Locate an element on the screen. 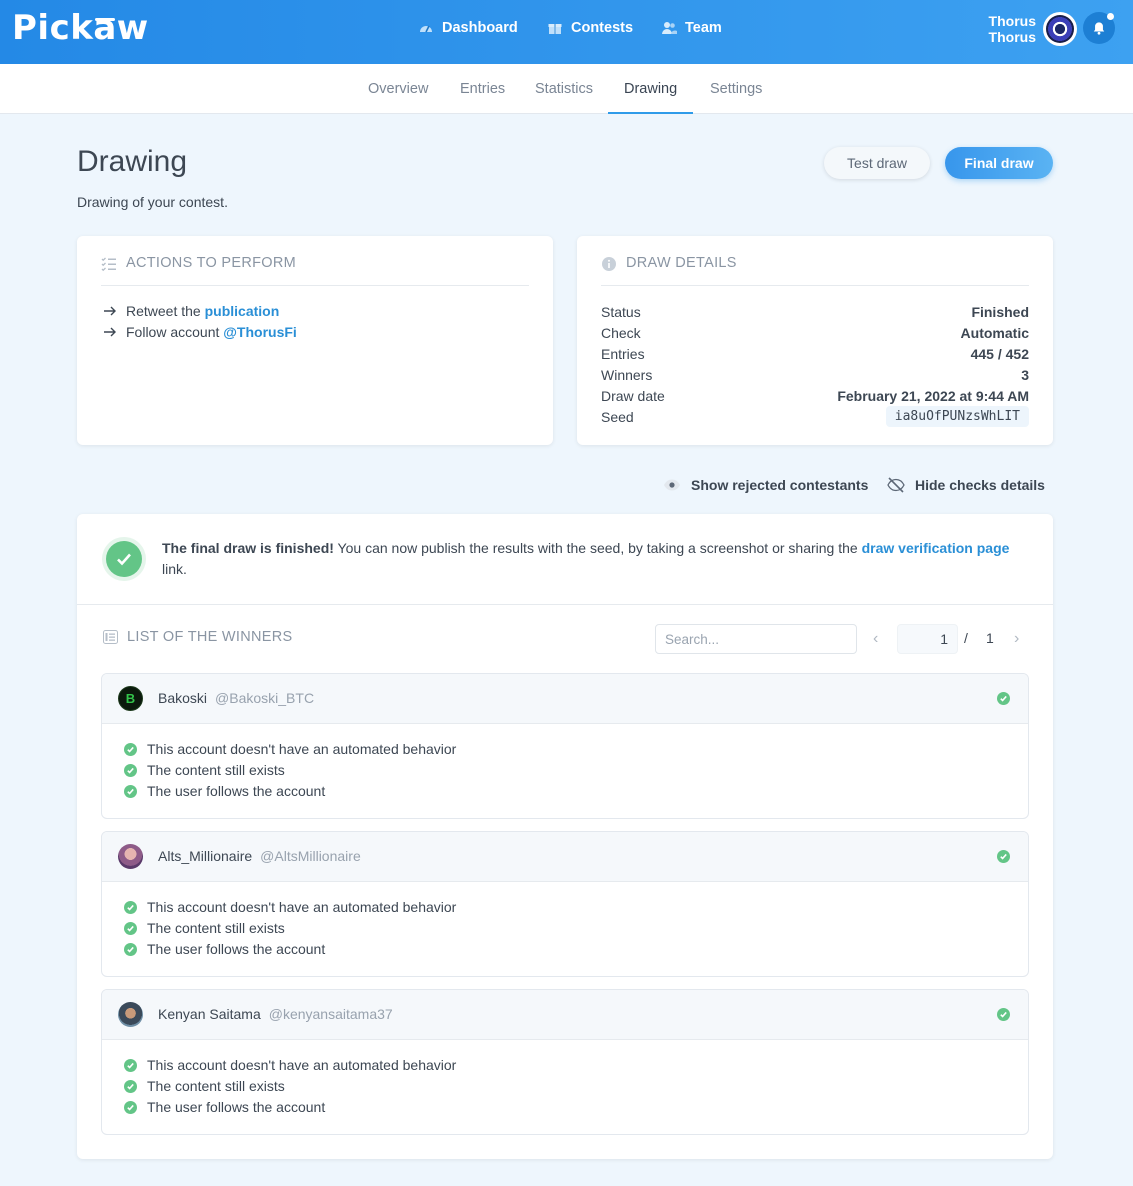 The height and width of the screenshot is (1186, 1133). action-item: Follow account @ThorusFi is located at coordinates (200, 332).